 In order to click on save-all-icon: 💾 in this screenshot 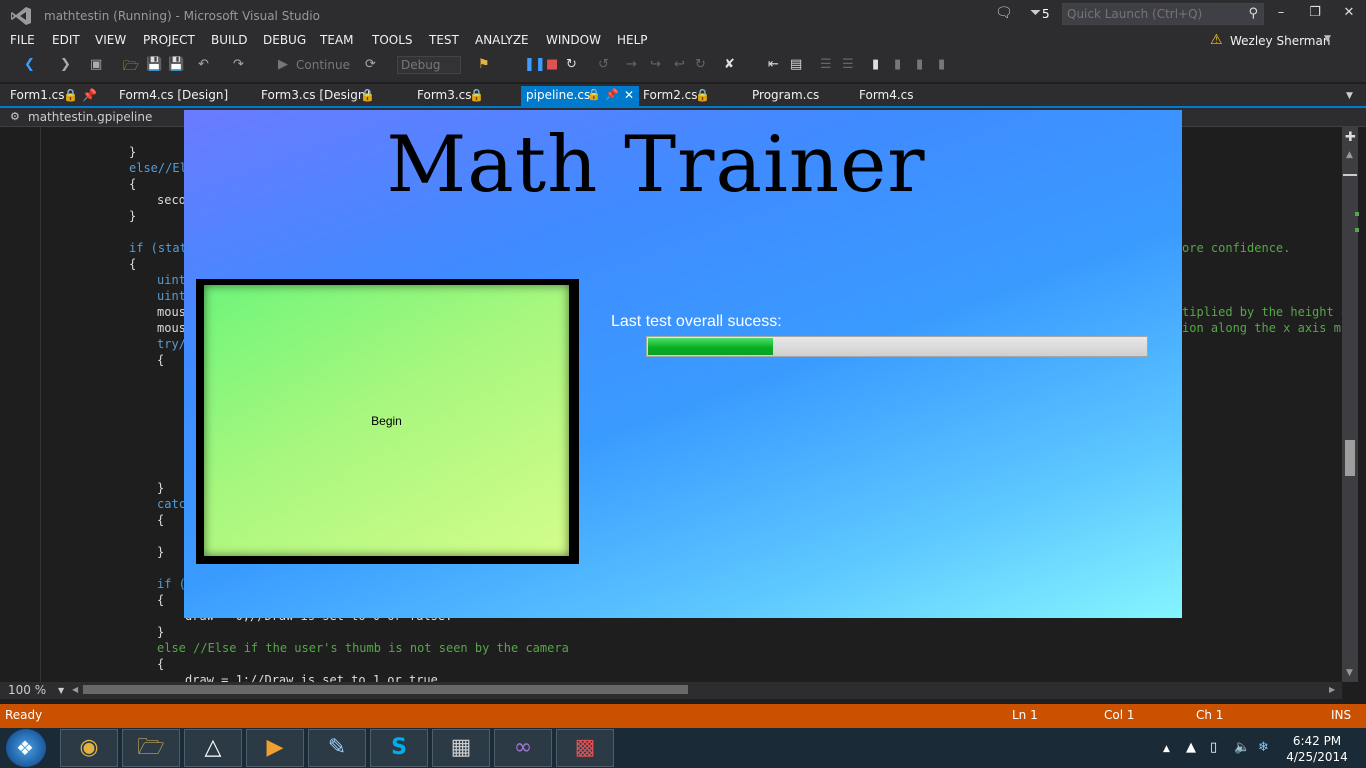, I will do `click(176, 64)`.